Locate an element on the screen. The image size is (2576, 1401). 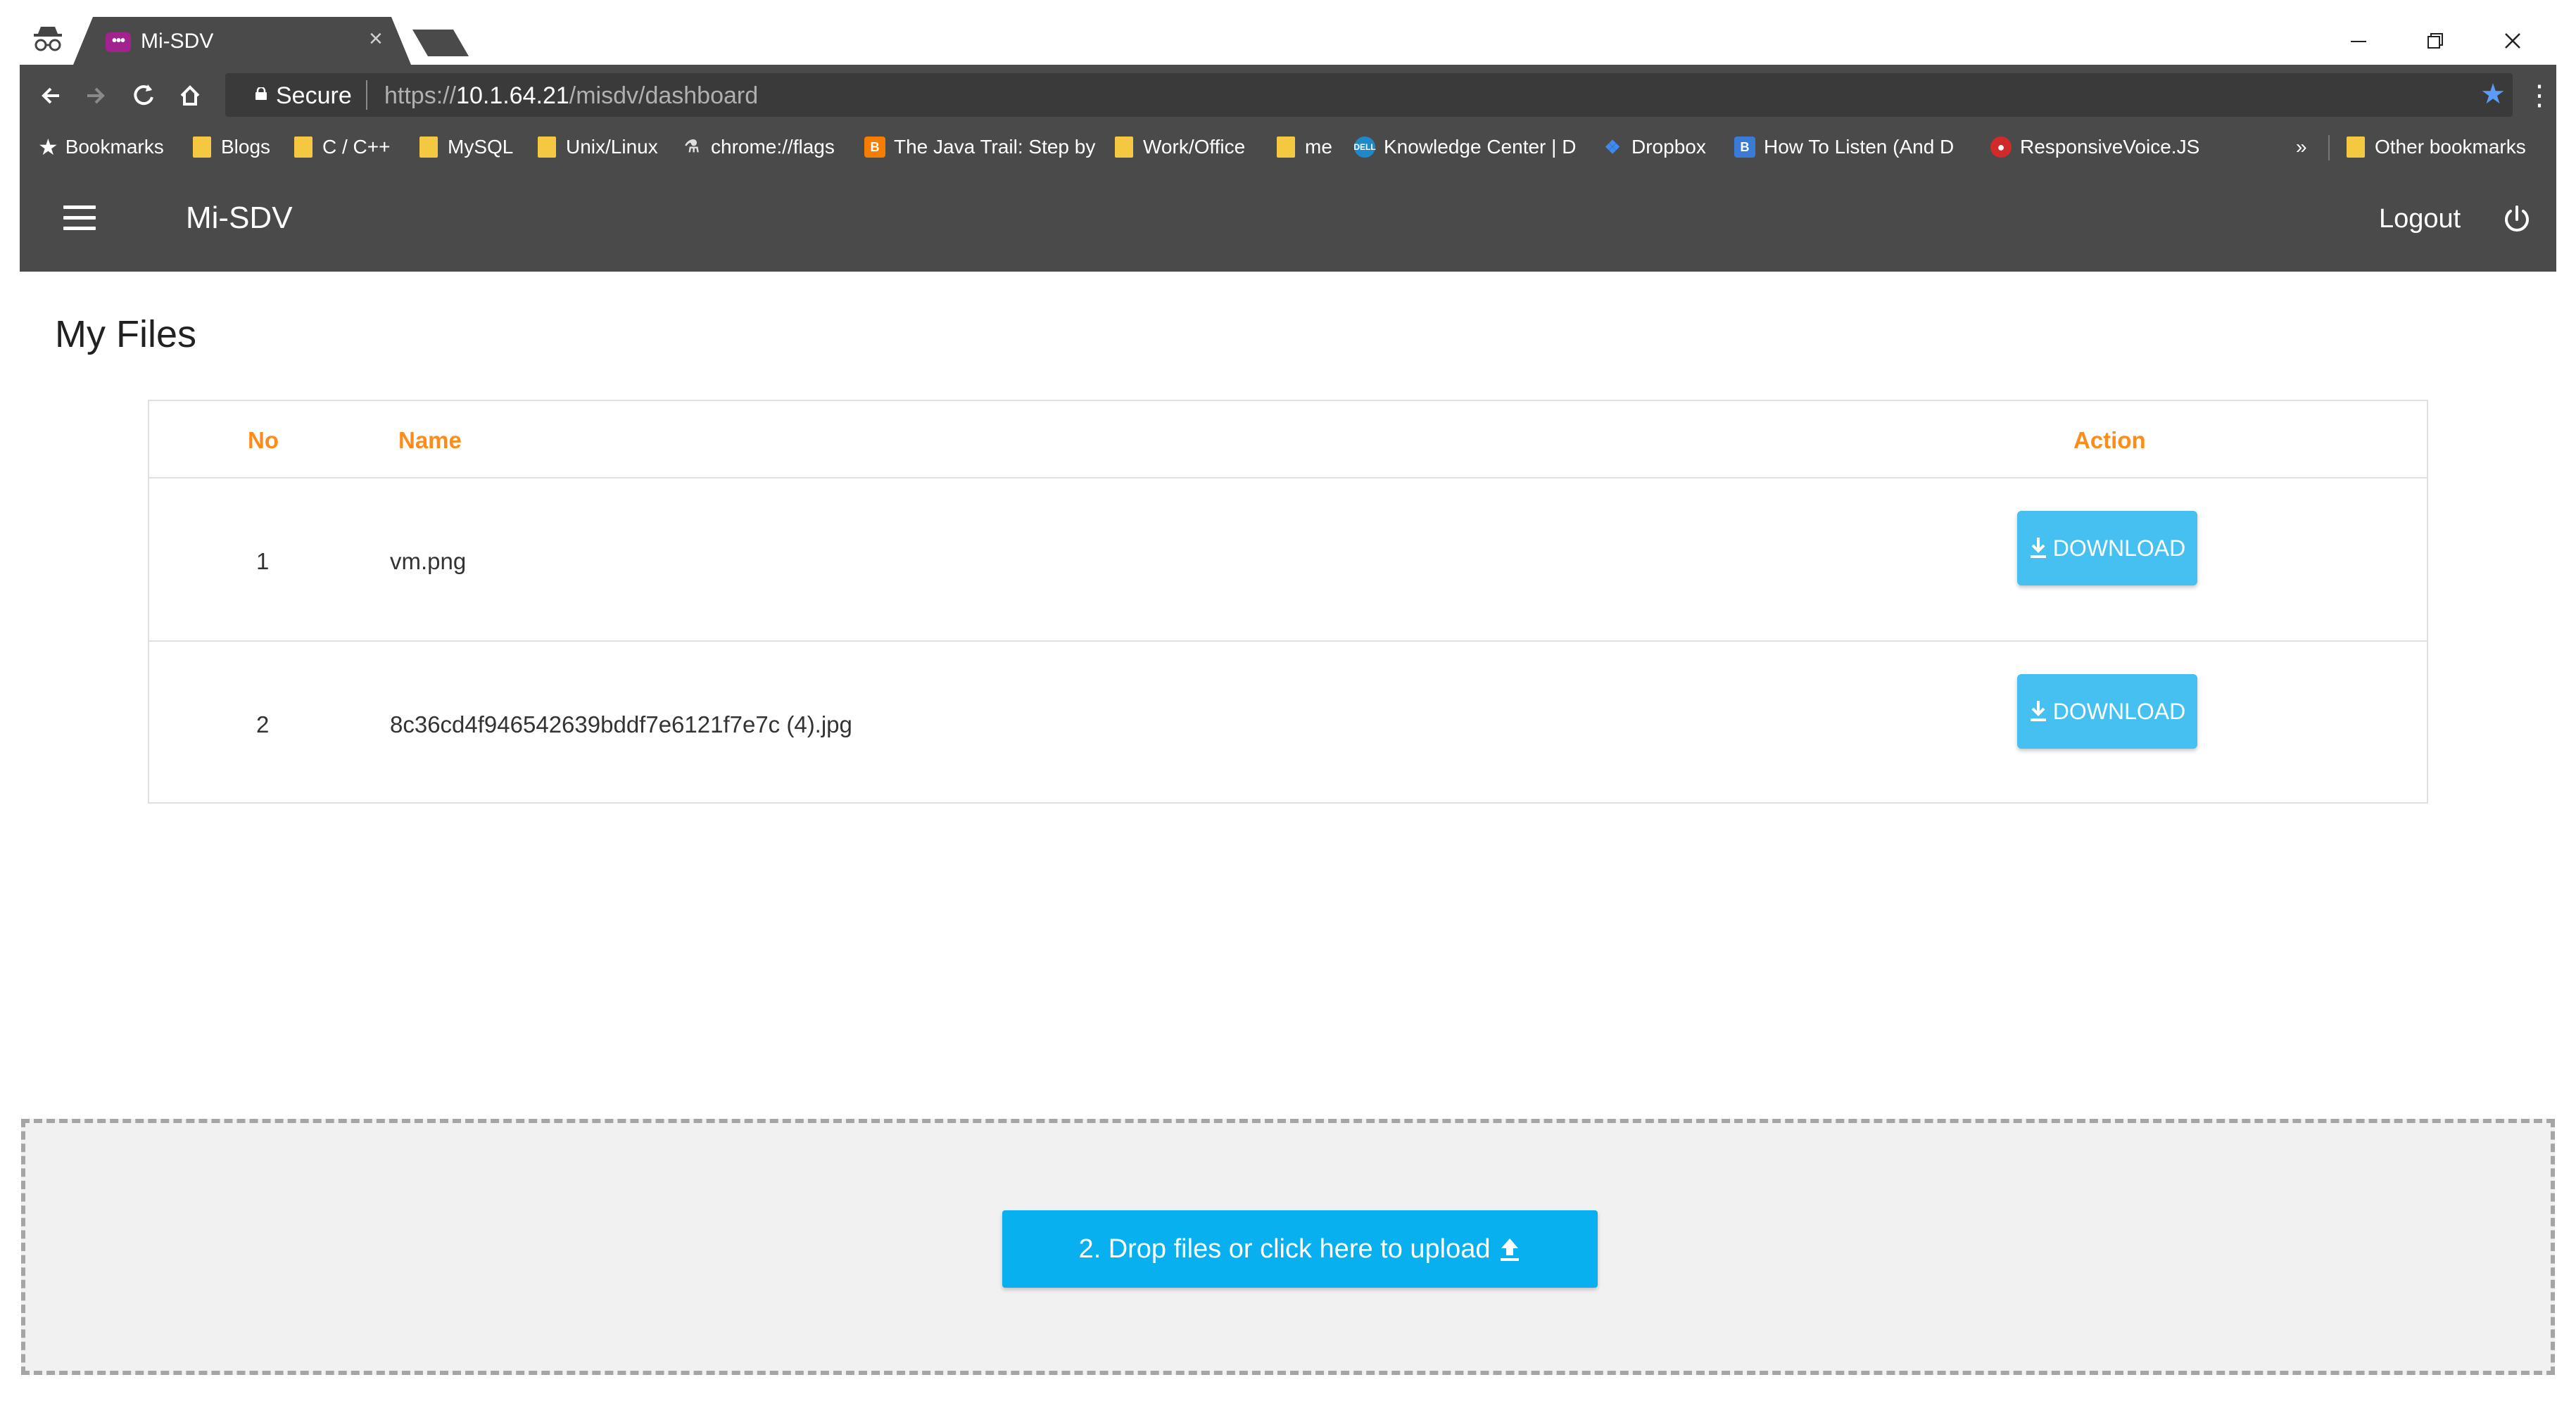
app-header: Mi-SDV Logout is located at coordinates (1288, 219).